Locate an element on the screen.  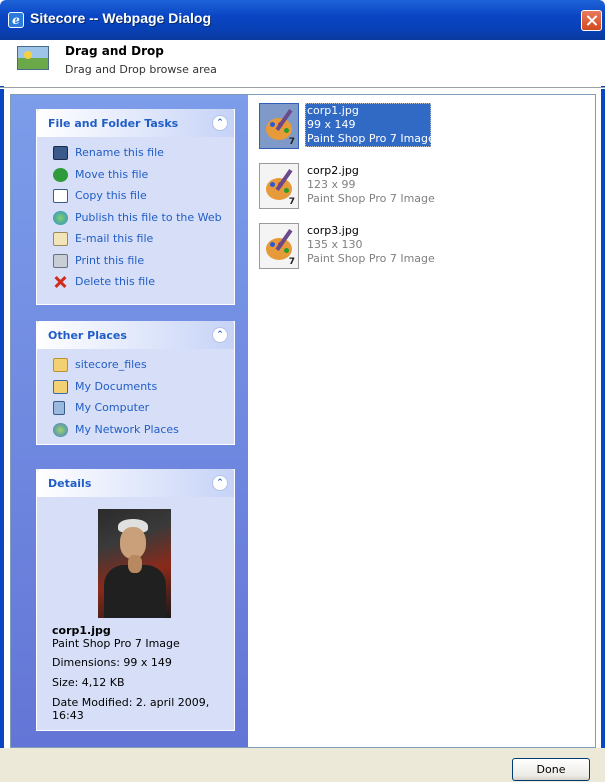
folder-icon is located at coordinates (60, 365).